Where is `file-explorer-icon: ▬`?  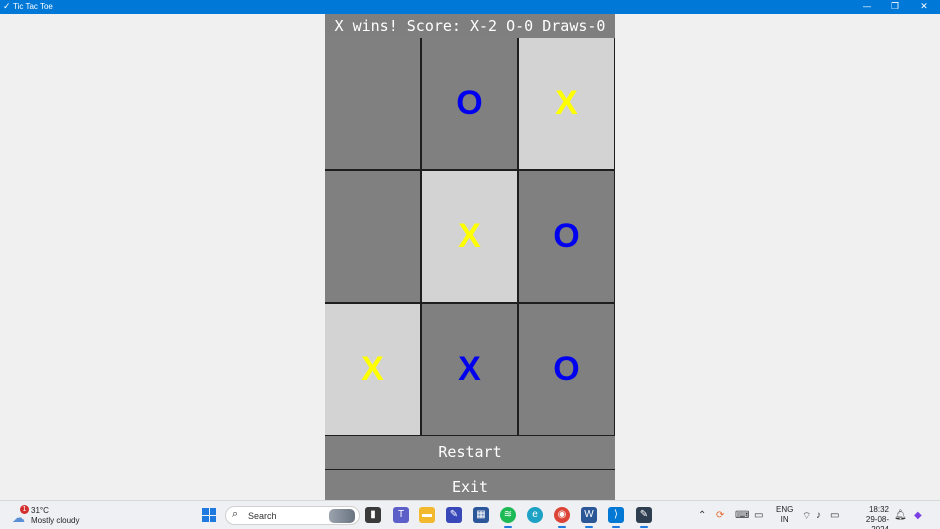 file-explorer-icon: ▬ is located at coordinates (427, 515).